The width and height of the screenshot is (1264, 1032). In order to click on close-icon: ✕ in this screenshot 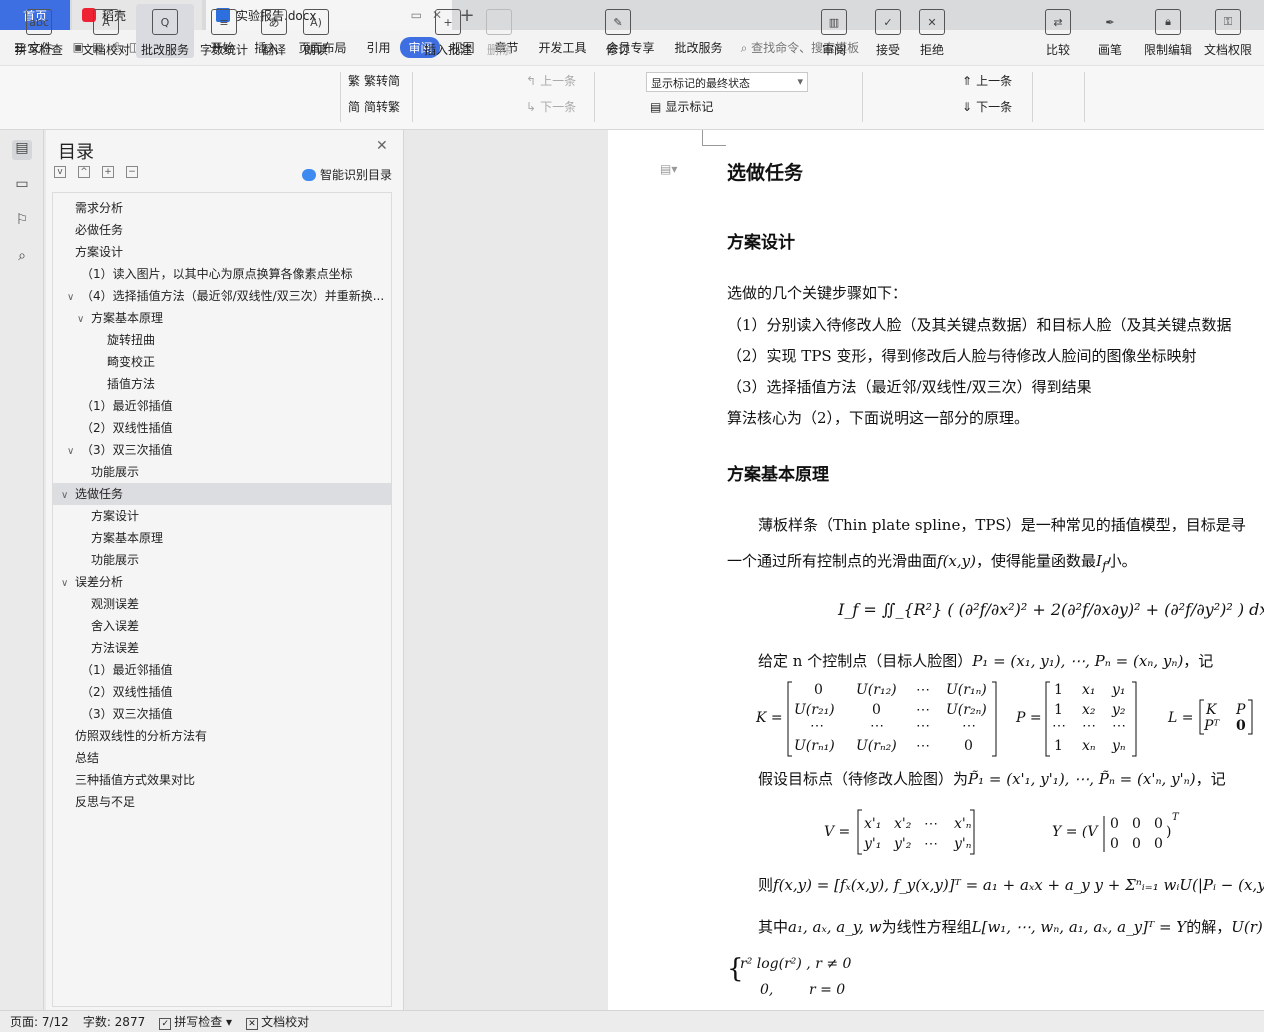, I will do `click(382, 146)`.